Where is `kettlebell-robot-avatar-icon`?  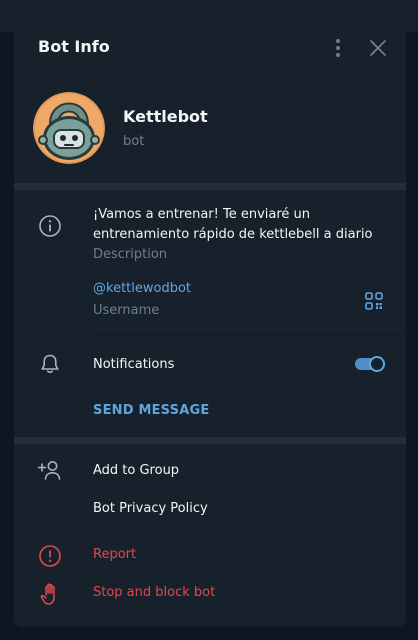 kettlebell-robot-avatar-icon is located at coordinates (69, 128).